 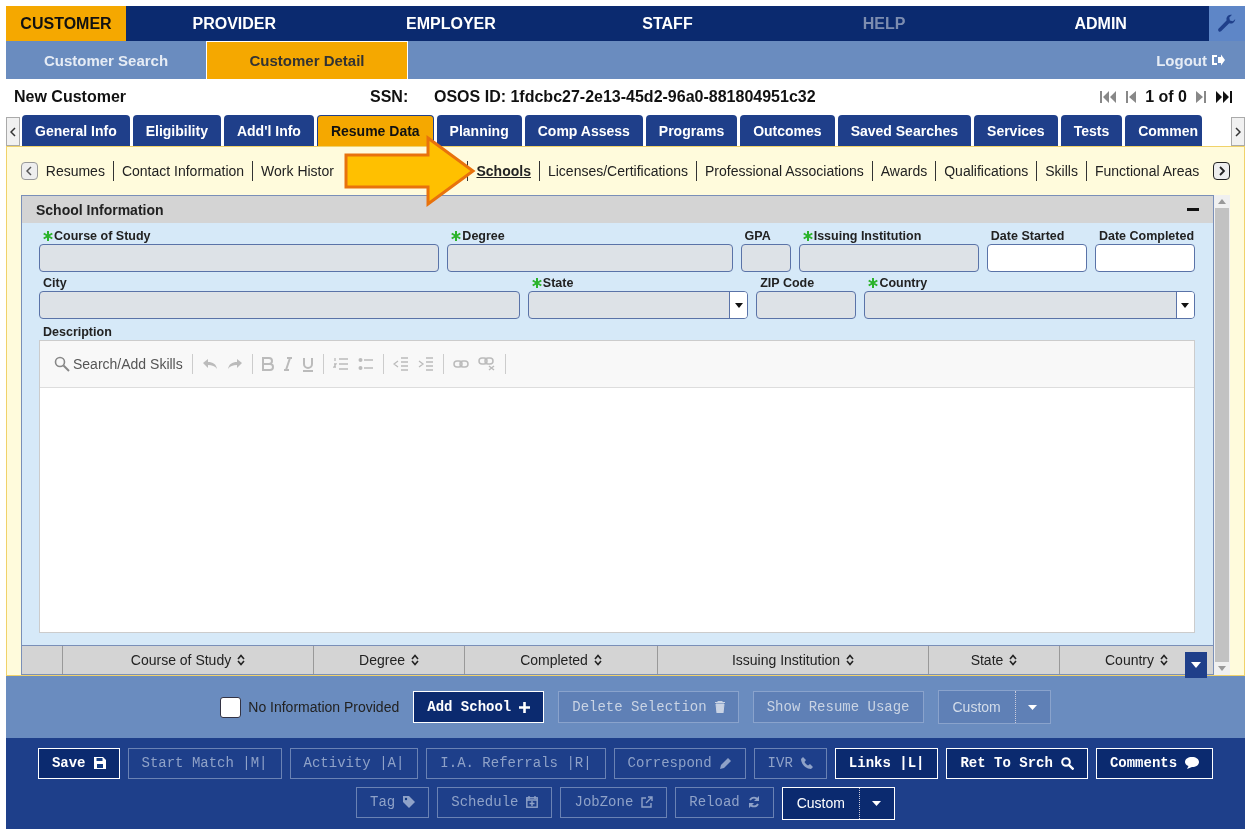 I want to click on field-label: Date Started, so click(x=1027, y=235).